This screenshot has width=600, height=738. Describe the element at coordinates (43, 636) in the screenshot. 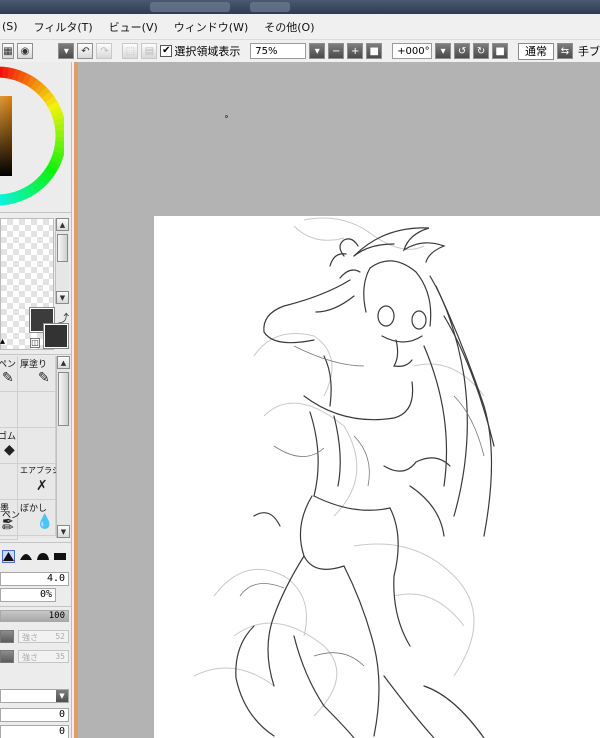

I see `strength-1-slider: 強さ 52` at that location.